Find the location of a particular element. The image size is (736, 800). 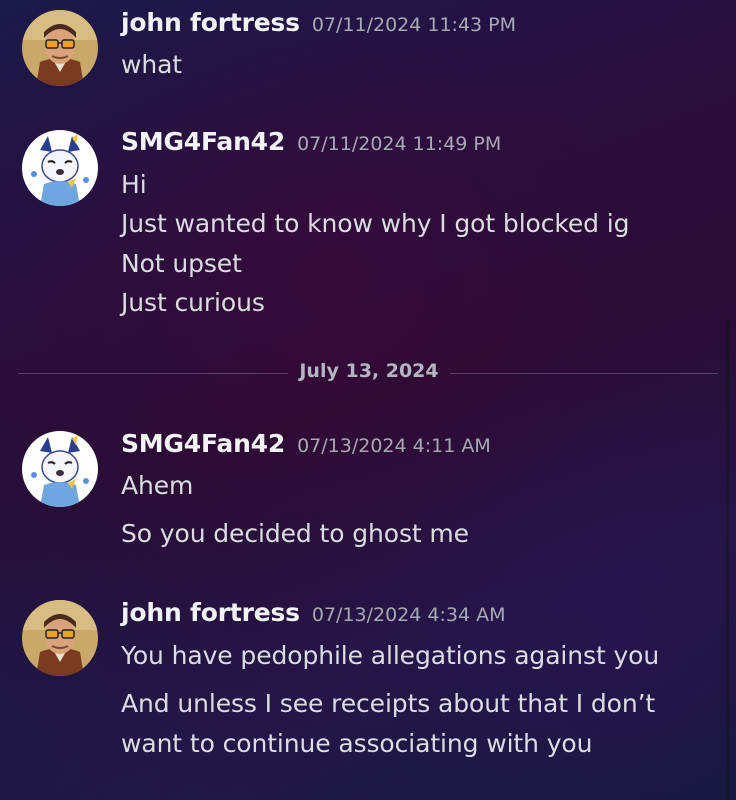

scrollbar is located at coordinates (727, 559).